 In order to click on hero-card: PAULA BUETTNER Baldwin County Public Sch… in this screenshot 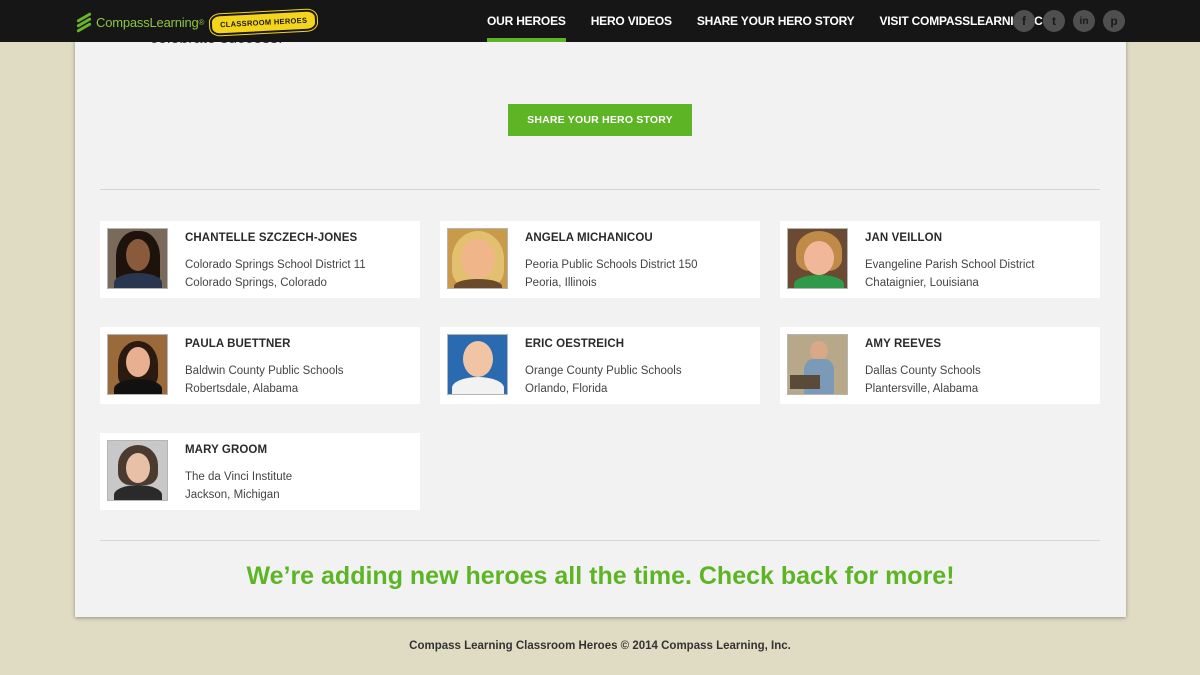, I will do `click(260, 365)`.